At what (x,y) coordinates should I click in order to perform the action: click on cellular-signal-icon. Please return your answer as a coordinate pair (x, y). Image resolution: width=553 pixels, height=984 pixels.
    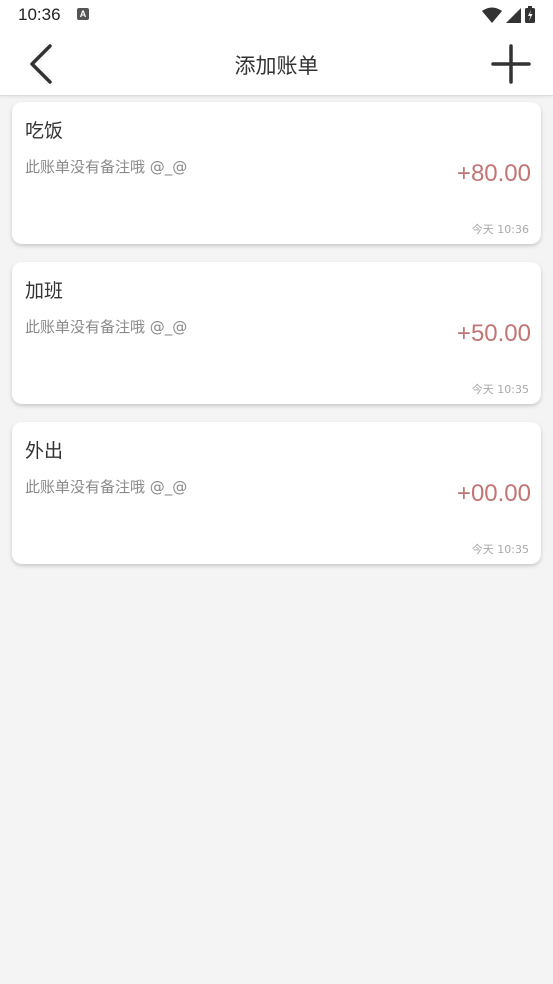
    Looking at the image, I should click on (513, 15).